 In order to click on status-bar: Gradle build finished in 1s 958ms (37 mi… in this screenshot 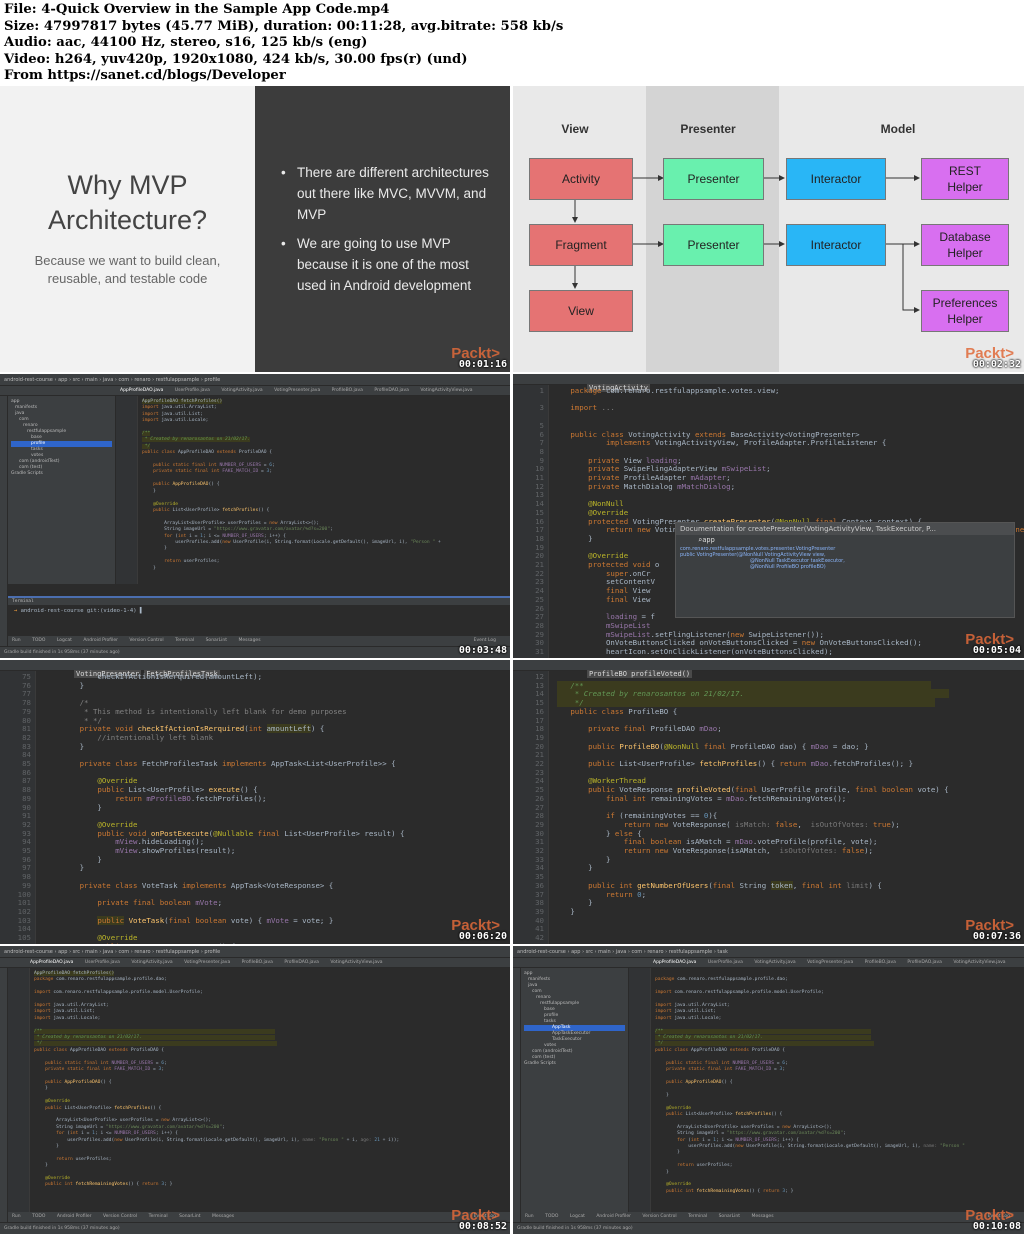, I will do `click(255, 652)`.